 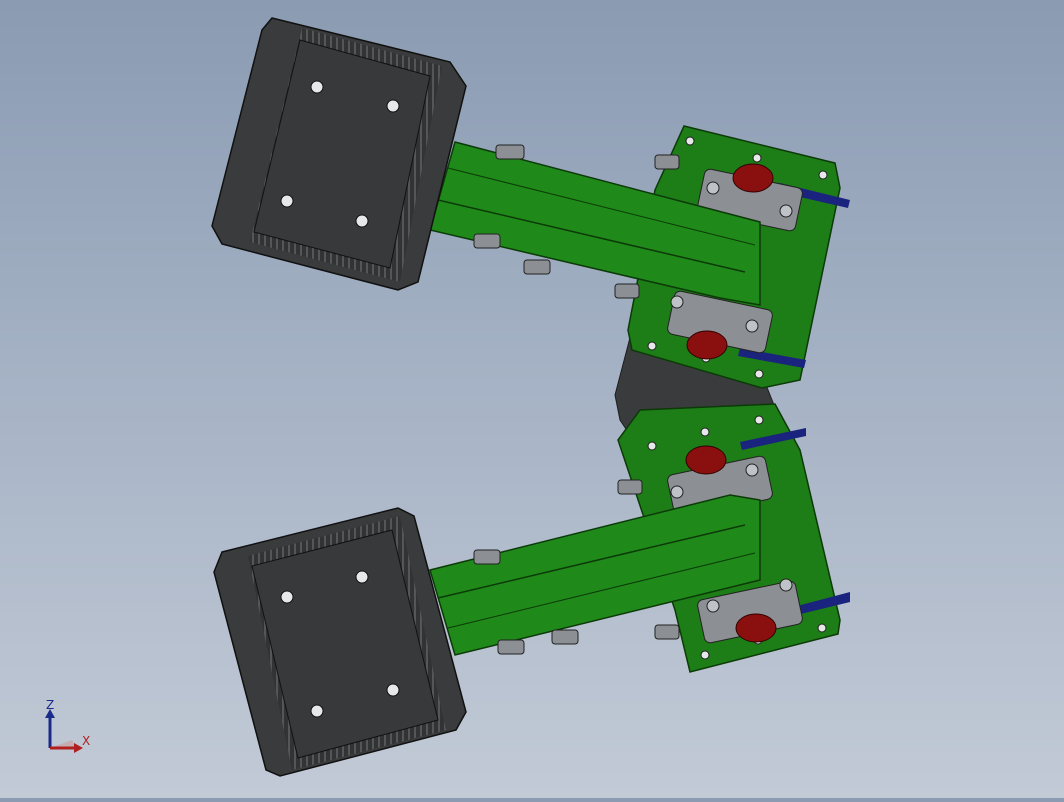 What do you see at coordinates (339, 154) in the screenshot?
I see `upper-motor` at bounding box center [339, 154].